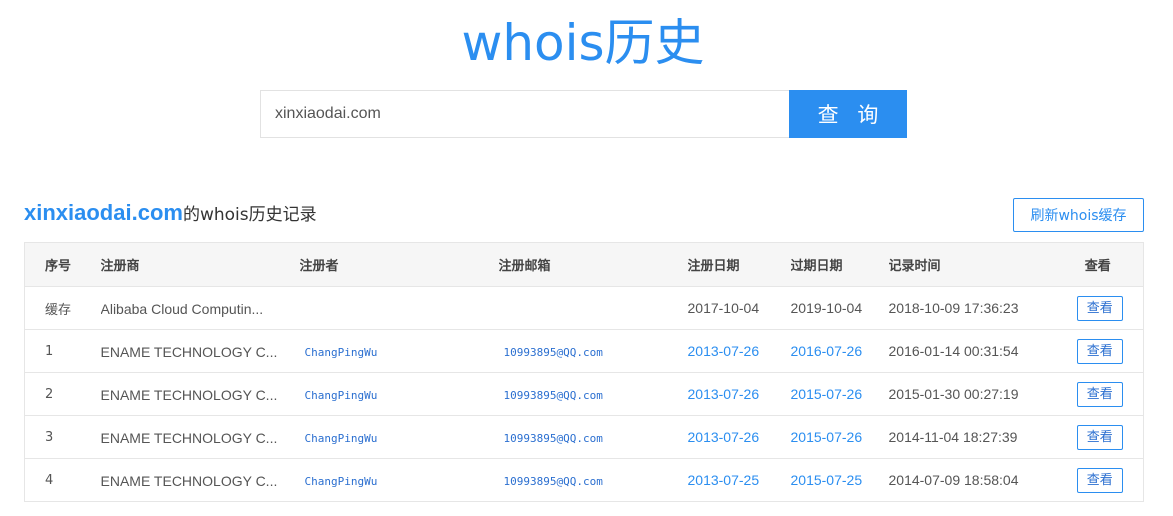  Describe the element at coordinates (62, 351) in the screenshot. I see `row-index: 1` at that location.